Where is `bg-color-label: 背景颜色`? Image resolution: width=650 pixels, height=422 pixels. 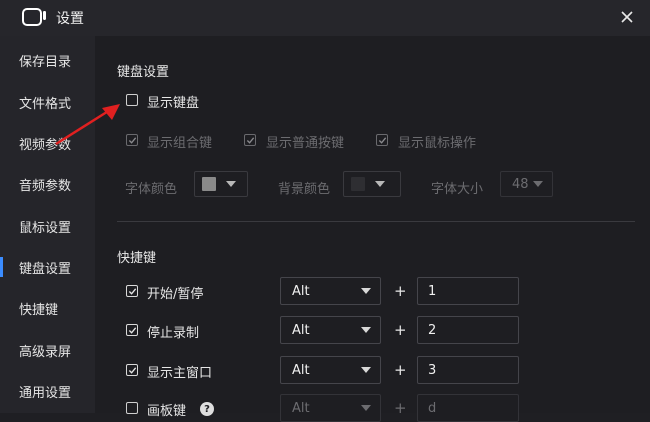
bg-color-label: 背景颜色 is located at coordinates (304, 189).